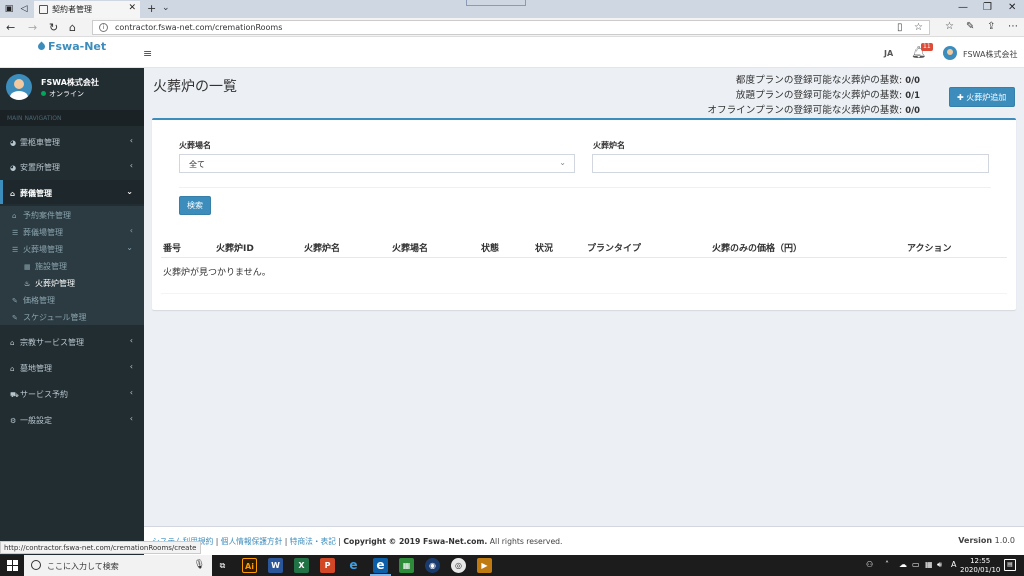 The image size is (1024, 576). Describe the element at coordinates (53, 27) in the screenshot. I see `refresh-icon: ↻` at that location.